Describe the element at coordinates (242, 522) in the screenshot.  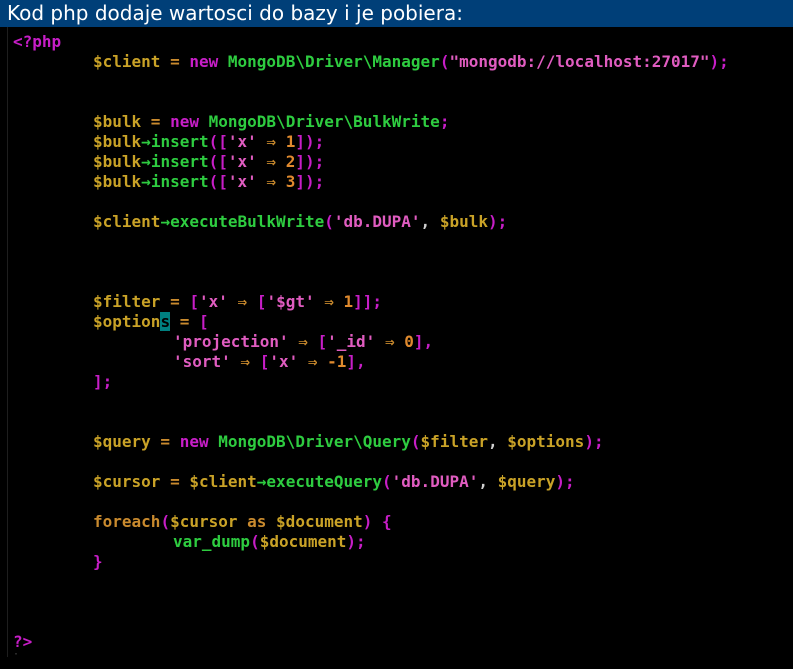
I see `code-line: foreach($cursor as $document) {` at that location.